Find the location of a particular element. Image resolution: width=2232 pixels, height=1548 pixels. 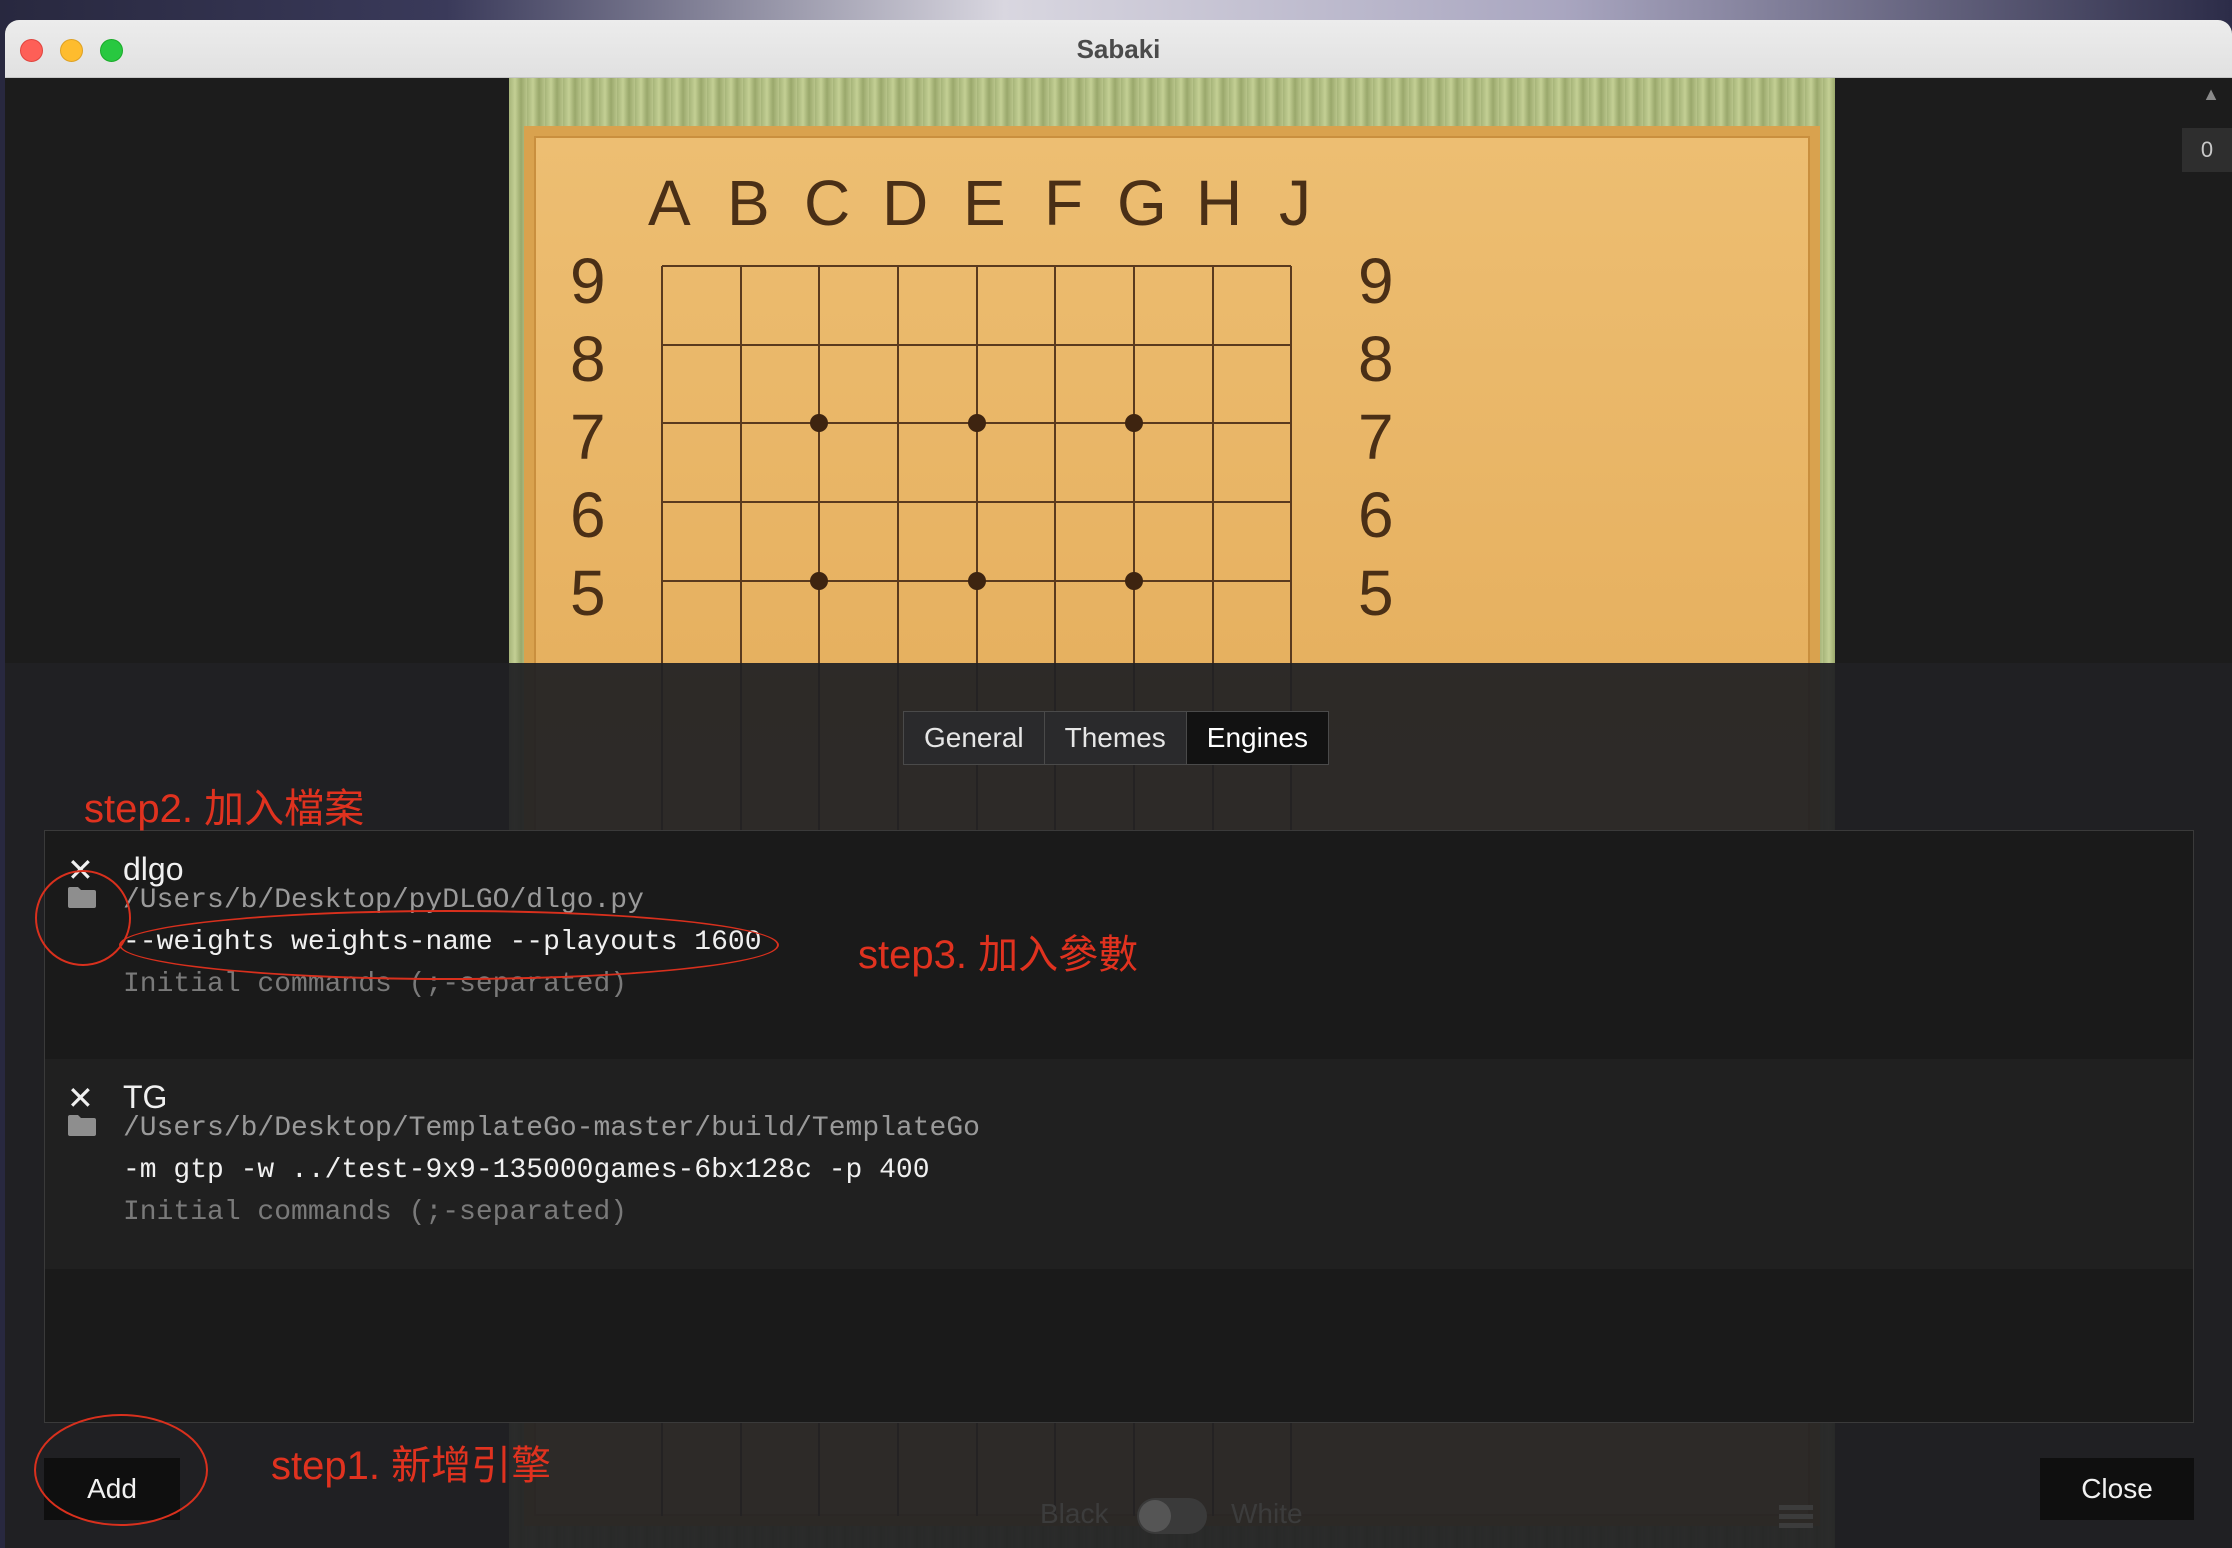

engine-item: ✕ is located at coordinates (1119, 1164).